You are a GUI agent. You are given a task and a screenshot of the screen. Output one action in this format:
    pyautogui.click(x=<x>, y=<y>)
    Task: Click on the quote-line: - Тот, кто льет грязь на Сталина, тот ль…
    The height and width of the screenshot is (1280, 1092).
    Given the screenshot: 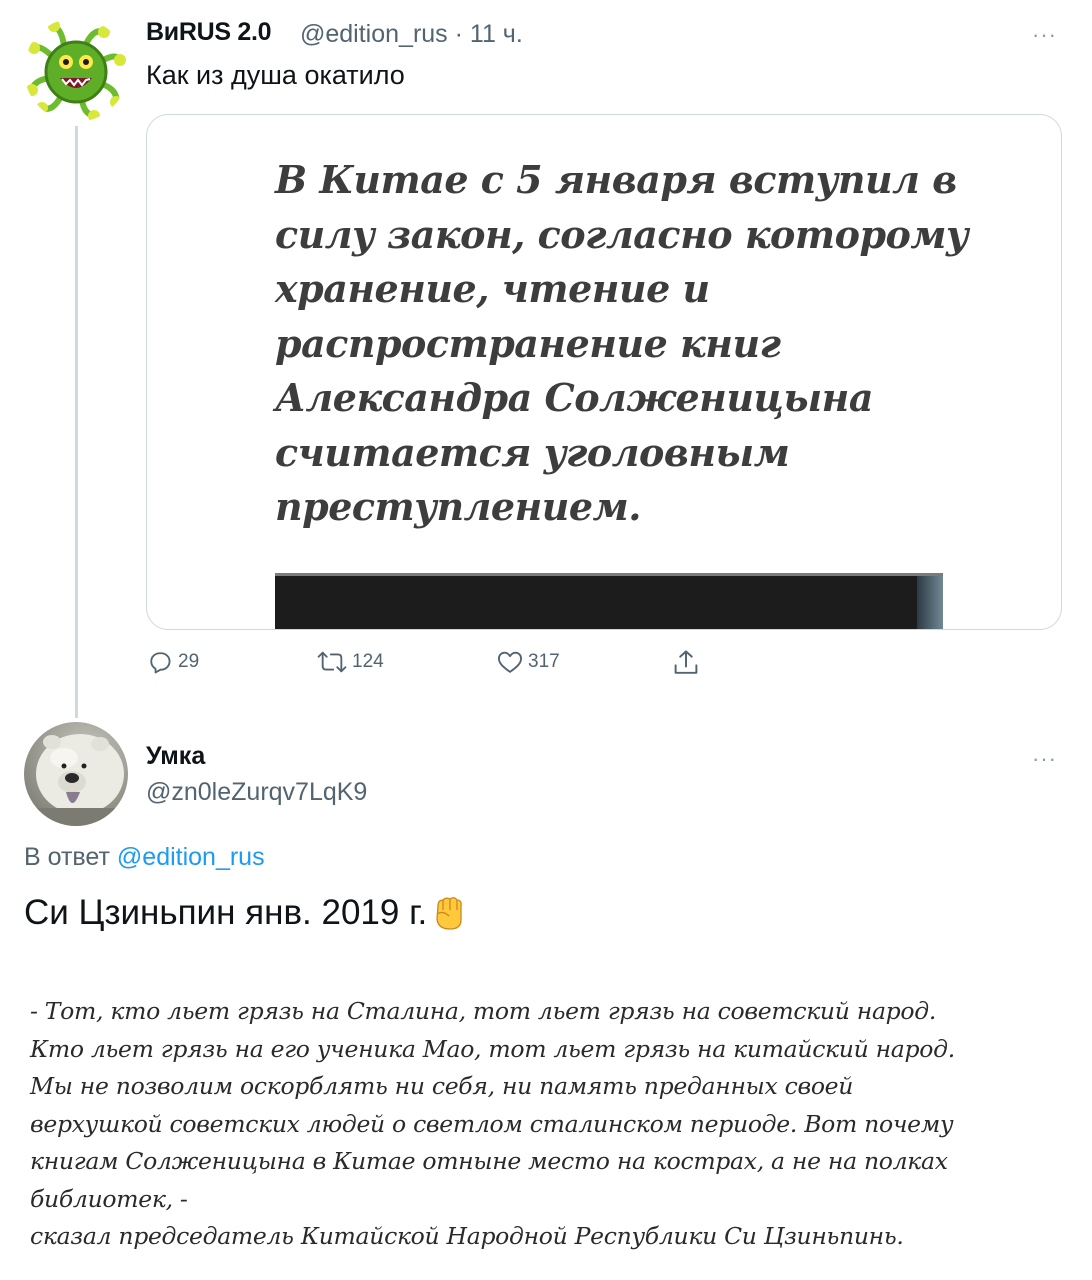 What is the action you would take?
    pyautogui.click(x=483, y=1011)
    